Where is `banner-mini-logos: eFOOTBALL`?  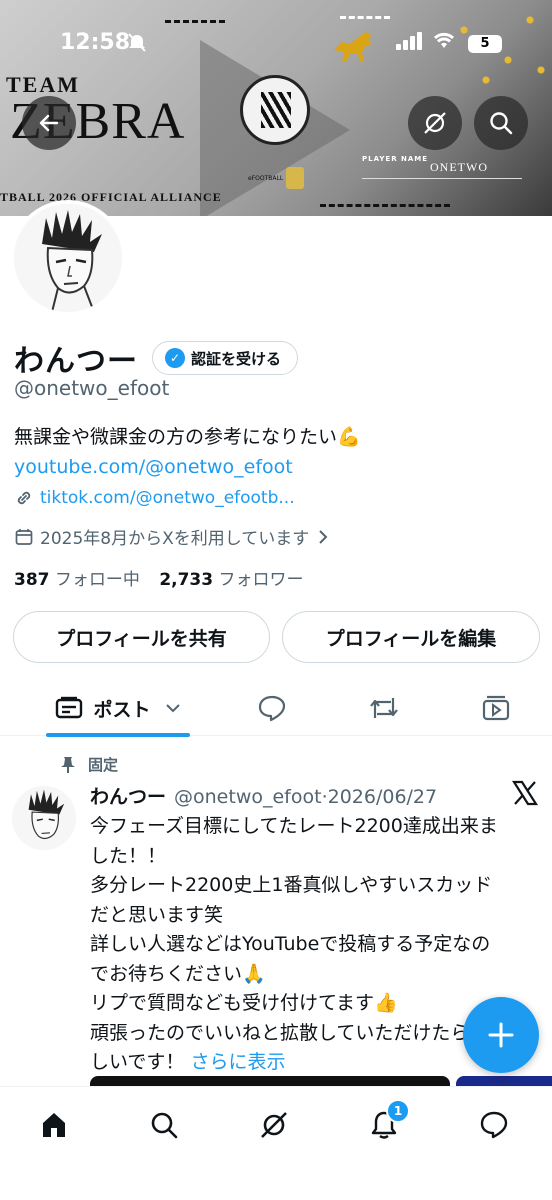
banner-mini-logos: eFOOTBALL is located at coordinates (278, 177).